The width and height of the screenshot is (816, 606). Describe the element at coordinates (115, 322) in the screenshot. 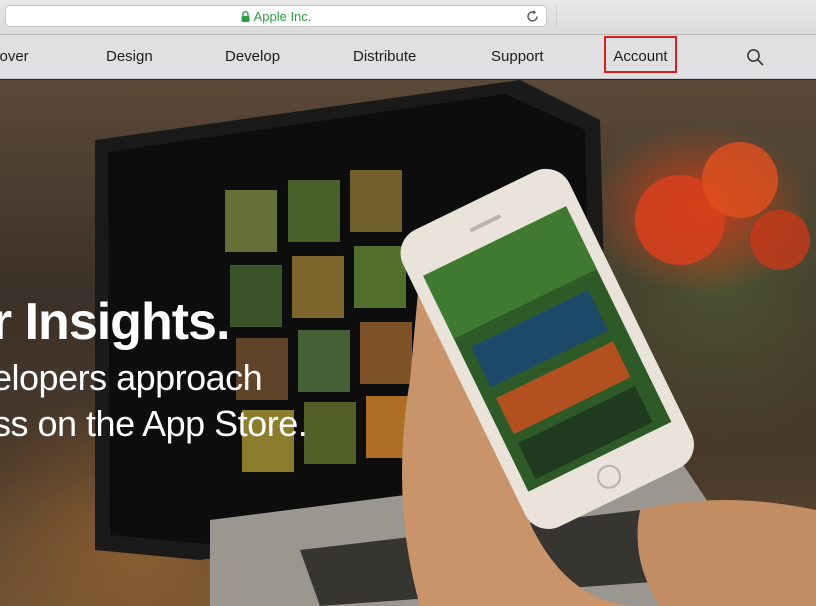

I see `hero-headline: er Insights.` at that location.